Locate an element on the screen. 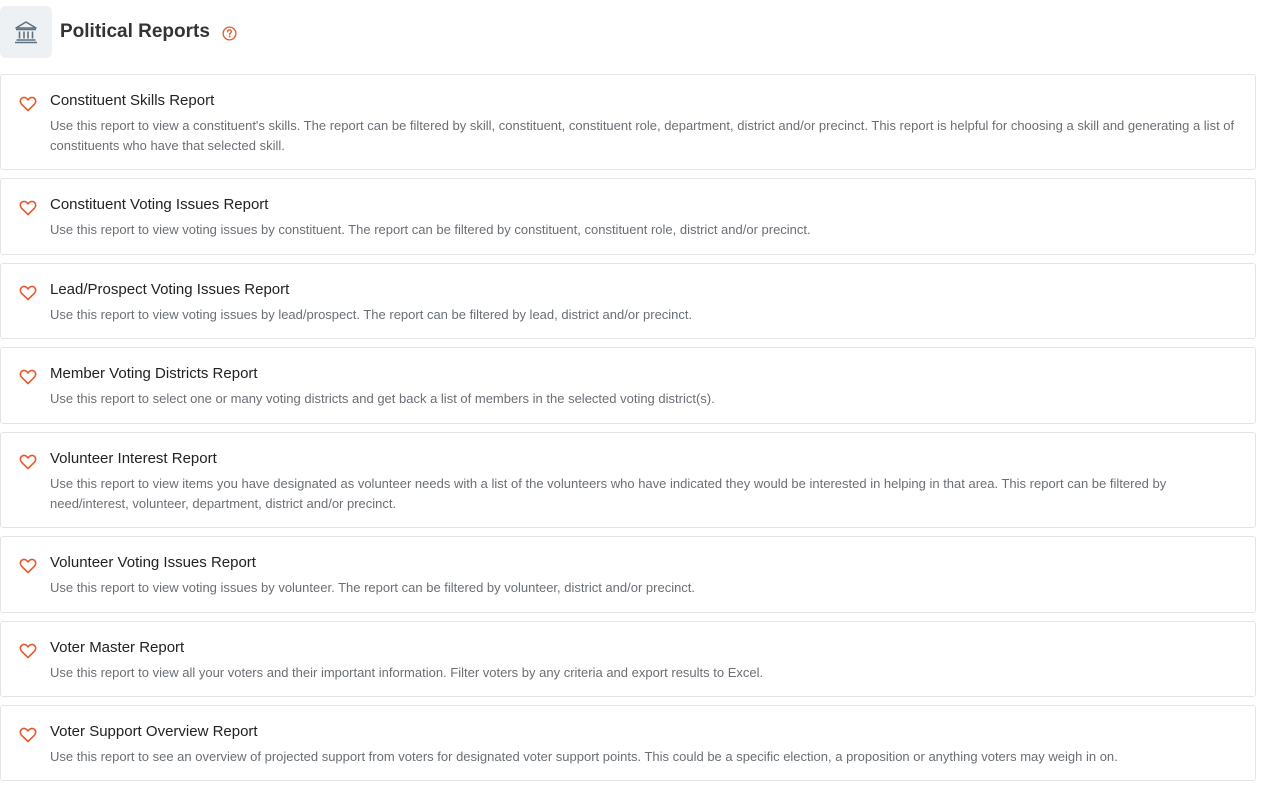  bank-building-icon is located at coordinates (26, 32).